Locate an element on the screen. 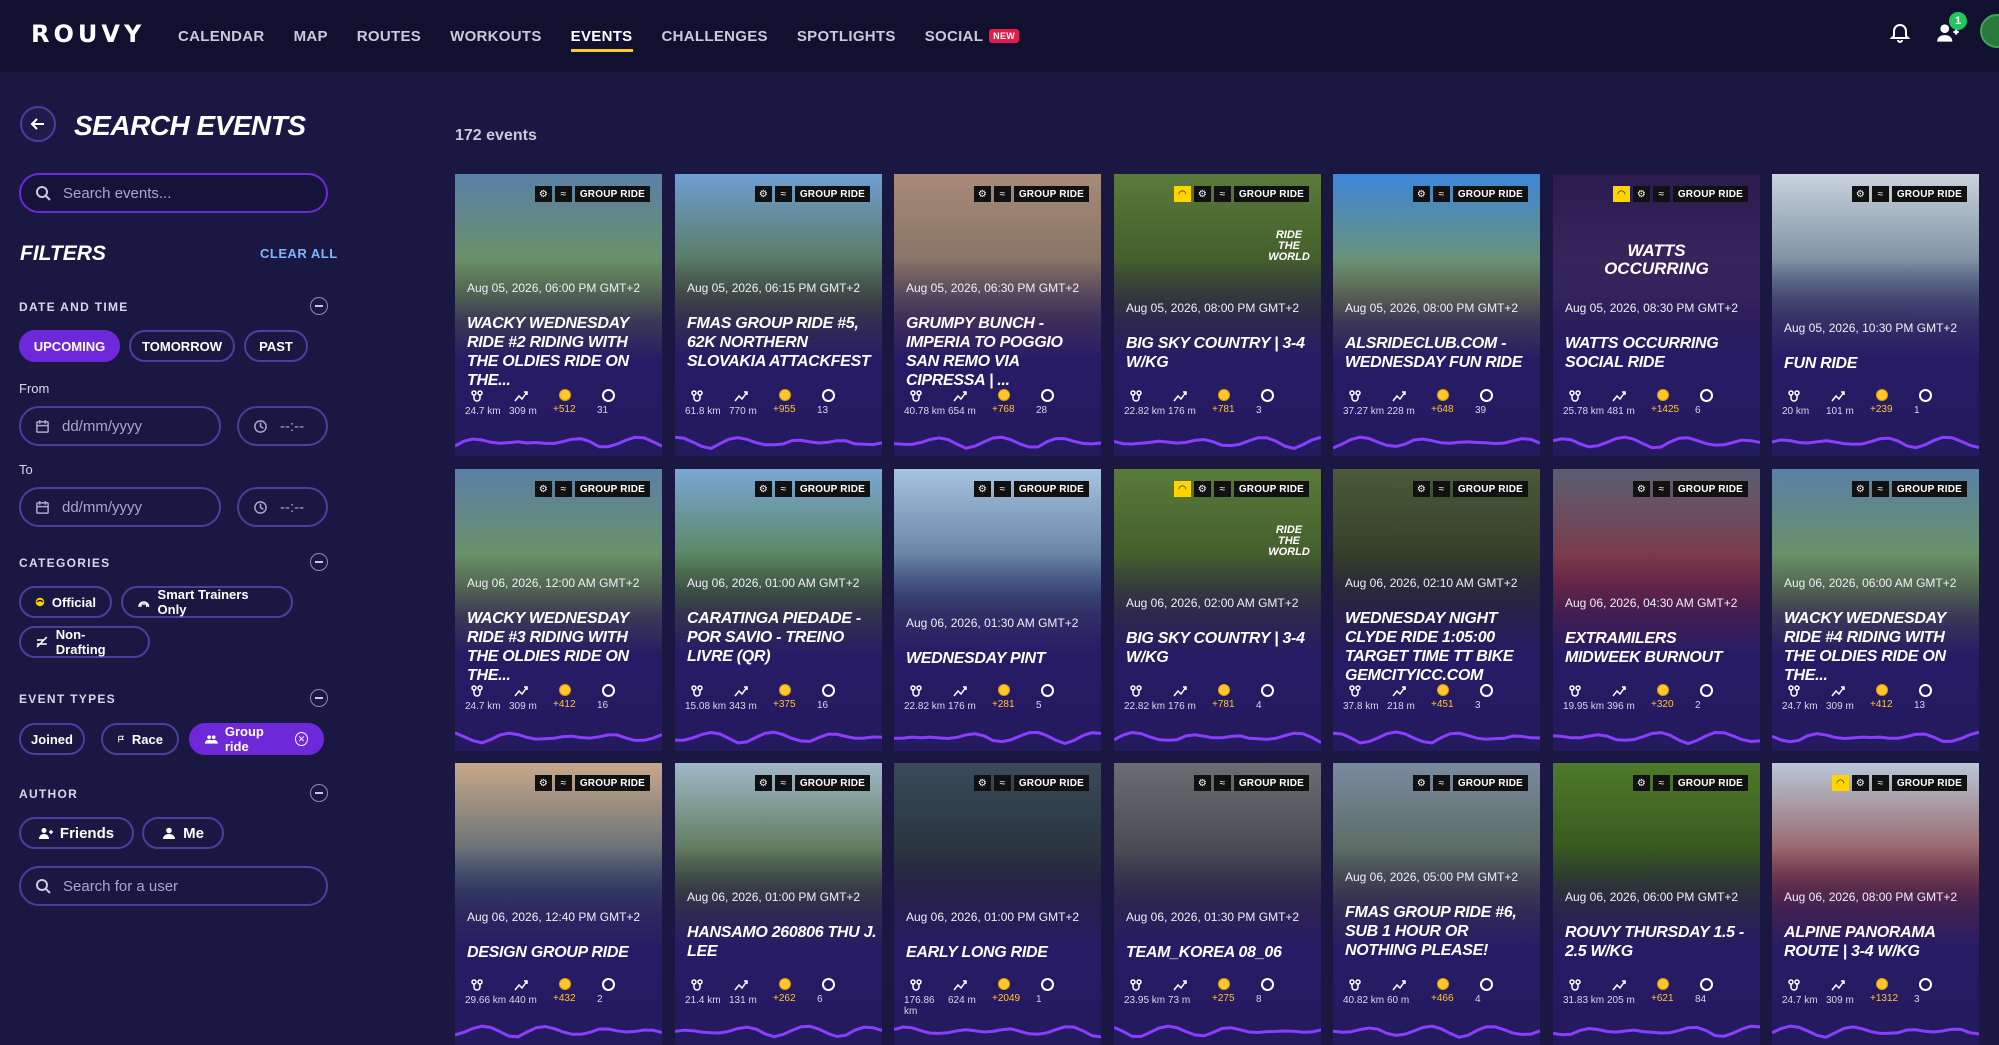 This screenshot has height=1045, width=1999. nav-item-workouts: WORKOUTS is located at coordinates (496, 36).